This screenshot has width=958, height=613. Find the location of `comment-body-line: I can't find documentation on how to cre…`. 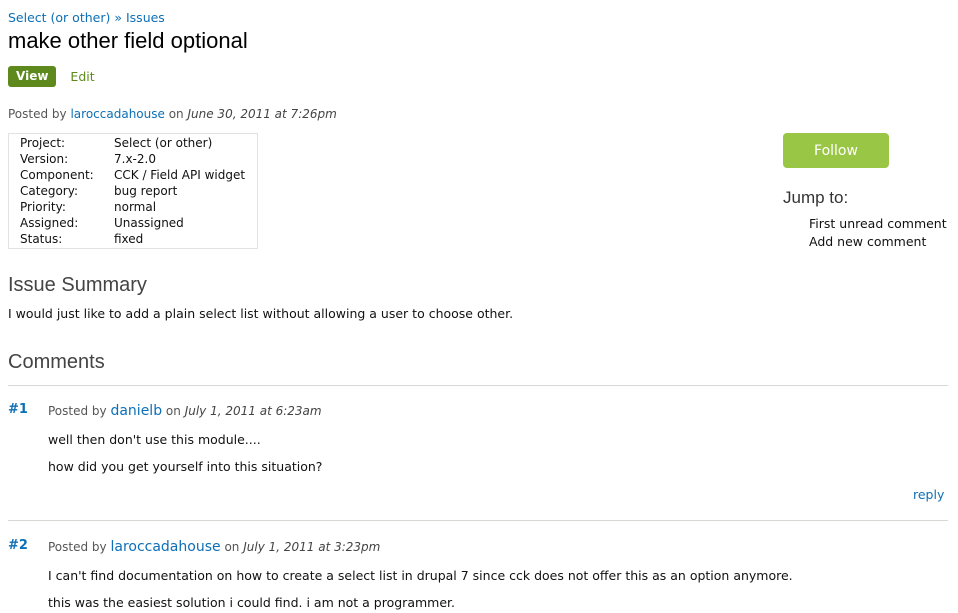

comment-body-line: I can't find documentation on how to cre… is located at coordinates (420, 575).